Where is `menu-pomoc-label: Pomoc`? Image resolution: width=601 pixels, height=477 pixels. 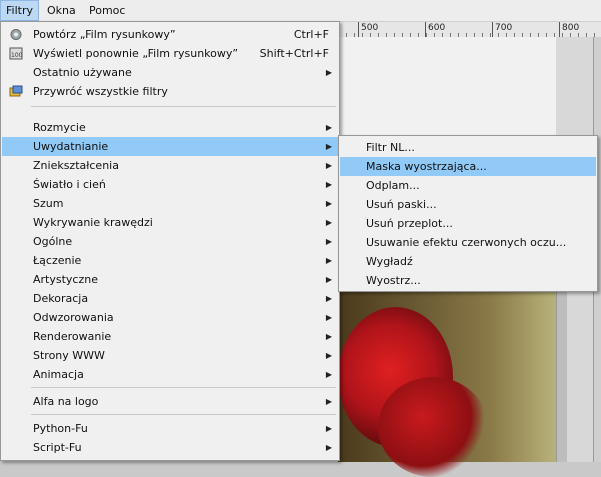 menu-pomoc-label: Pomoc is located at coordinates (107, 10).